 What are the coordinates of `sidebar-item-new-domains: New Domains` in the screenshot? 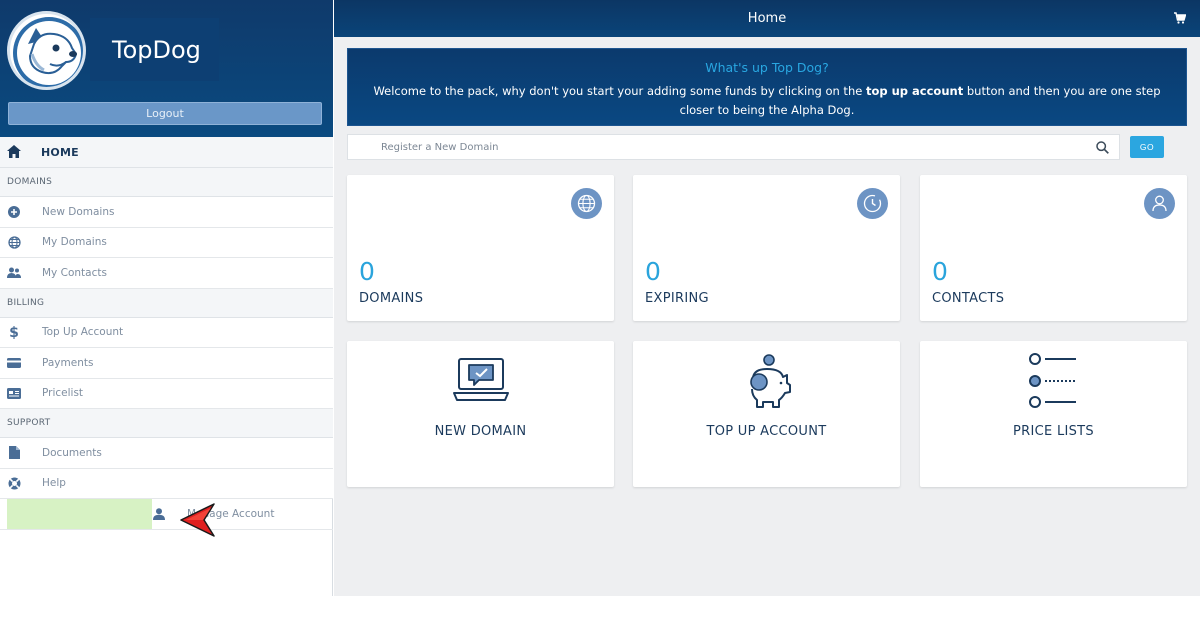 It's located at (166, 212).